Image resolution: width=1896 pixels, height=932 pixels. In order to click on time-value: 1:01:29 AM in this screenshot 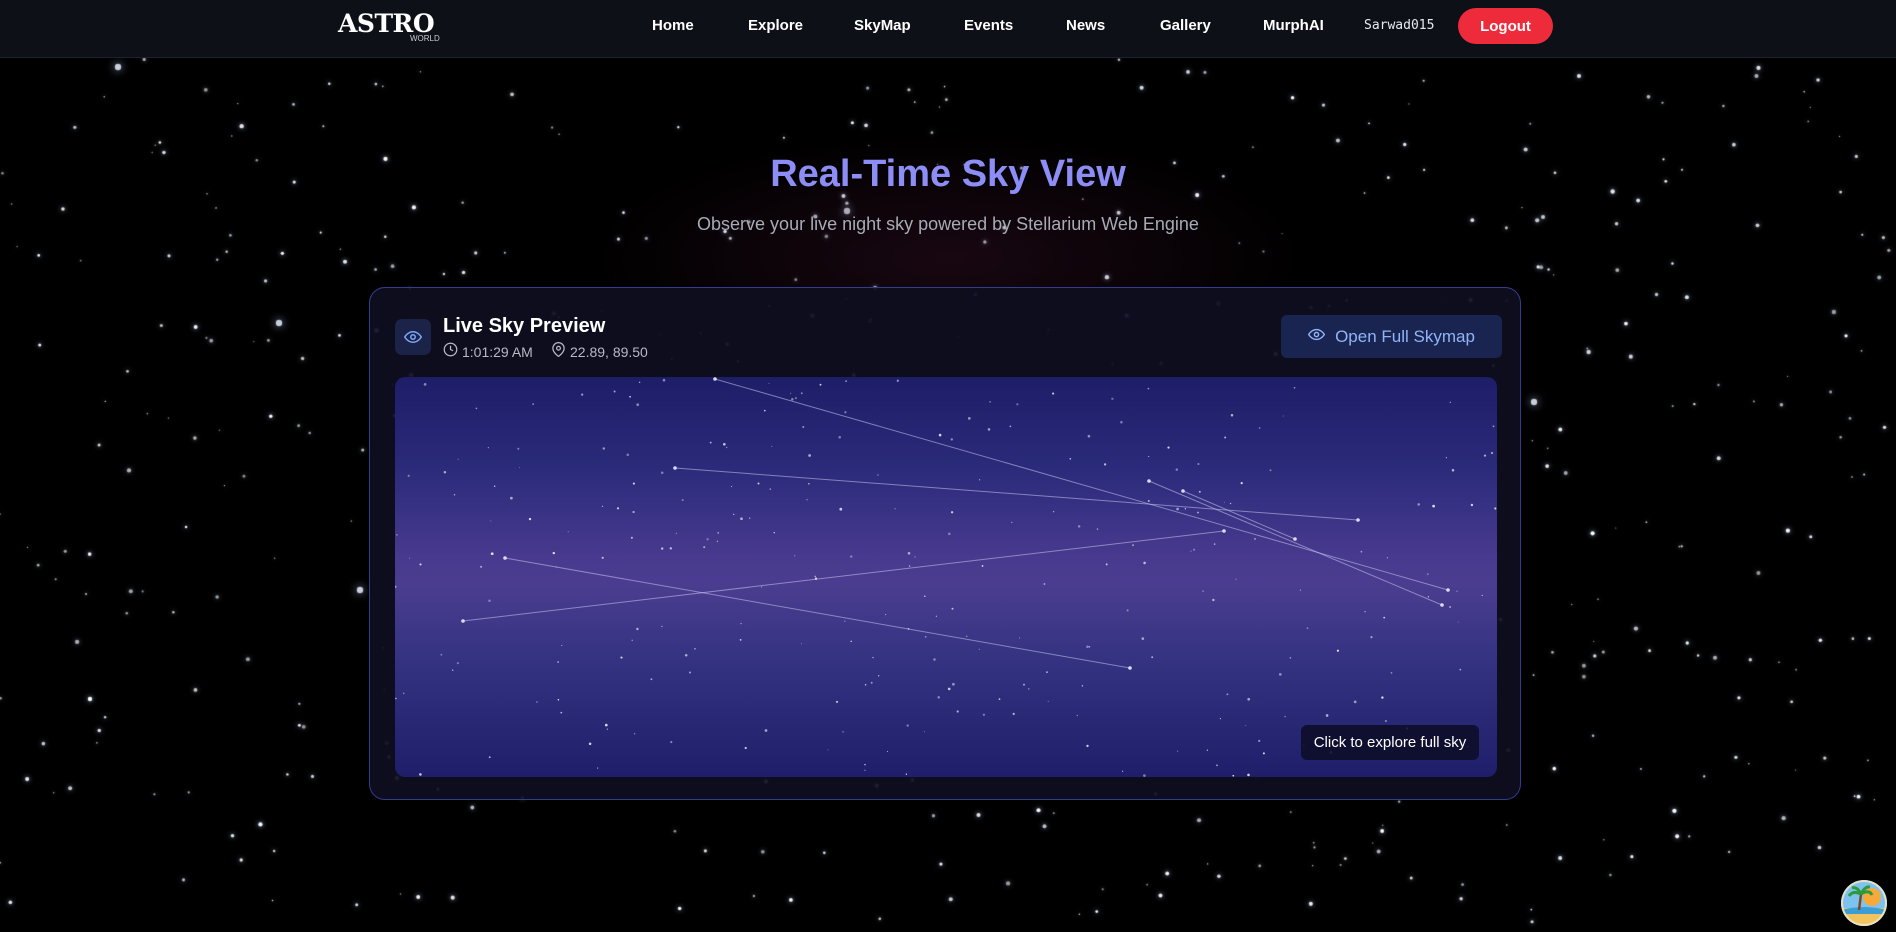, I will do `click(497, 351)`.